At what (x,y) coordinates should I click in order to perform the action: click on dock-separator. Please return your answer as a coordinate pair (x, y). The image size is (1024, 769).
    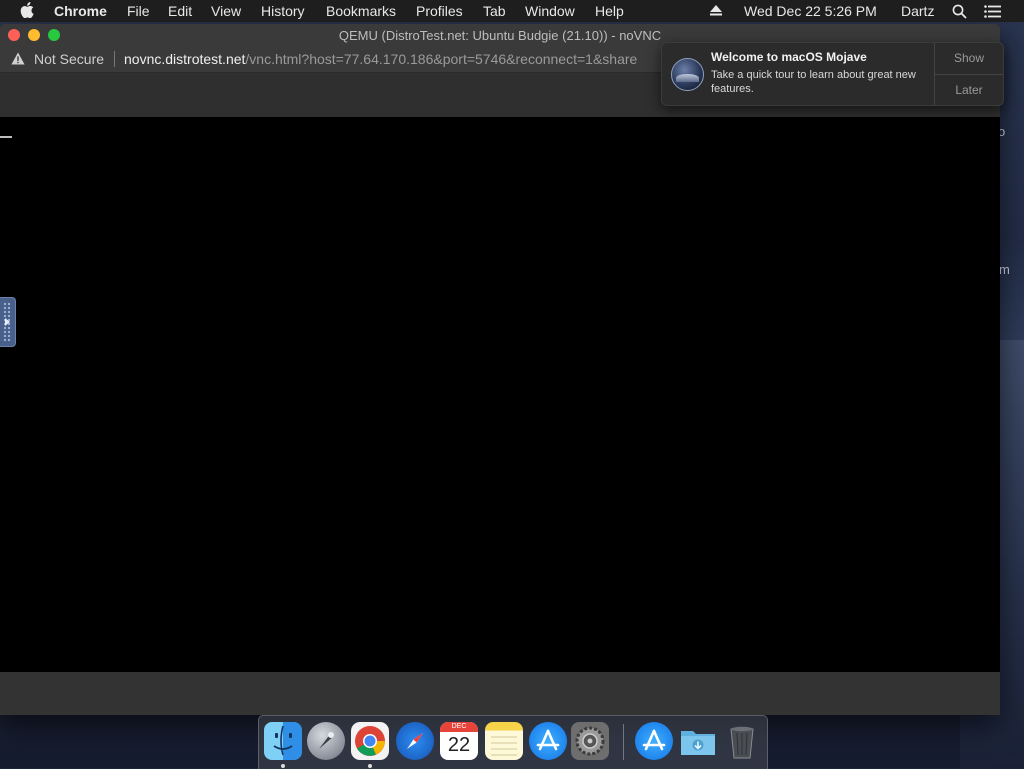
    Looking at the image, I should click on (623, 742).